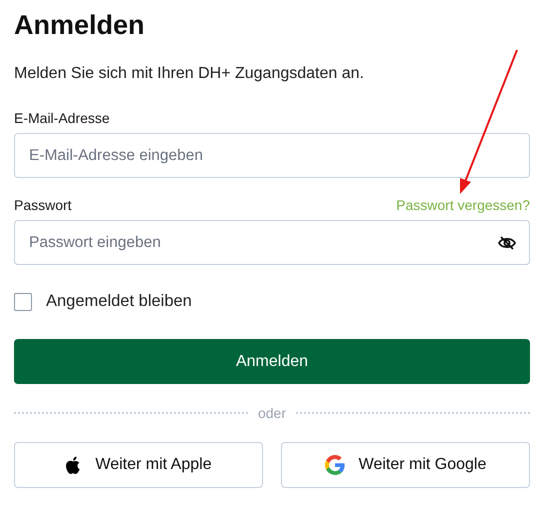 This screenshot has height=506, width=557. I want to click on hide-password-icon, so click(507, 243).